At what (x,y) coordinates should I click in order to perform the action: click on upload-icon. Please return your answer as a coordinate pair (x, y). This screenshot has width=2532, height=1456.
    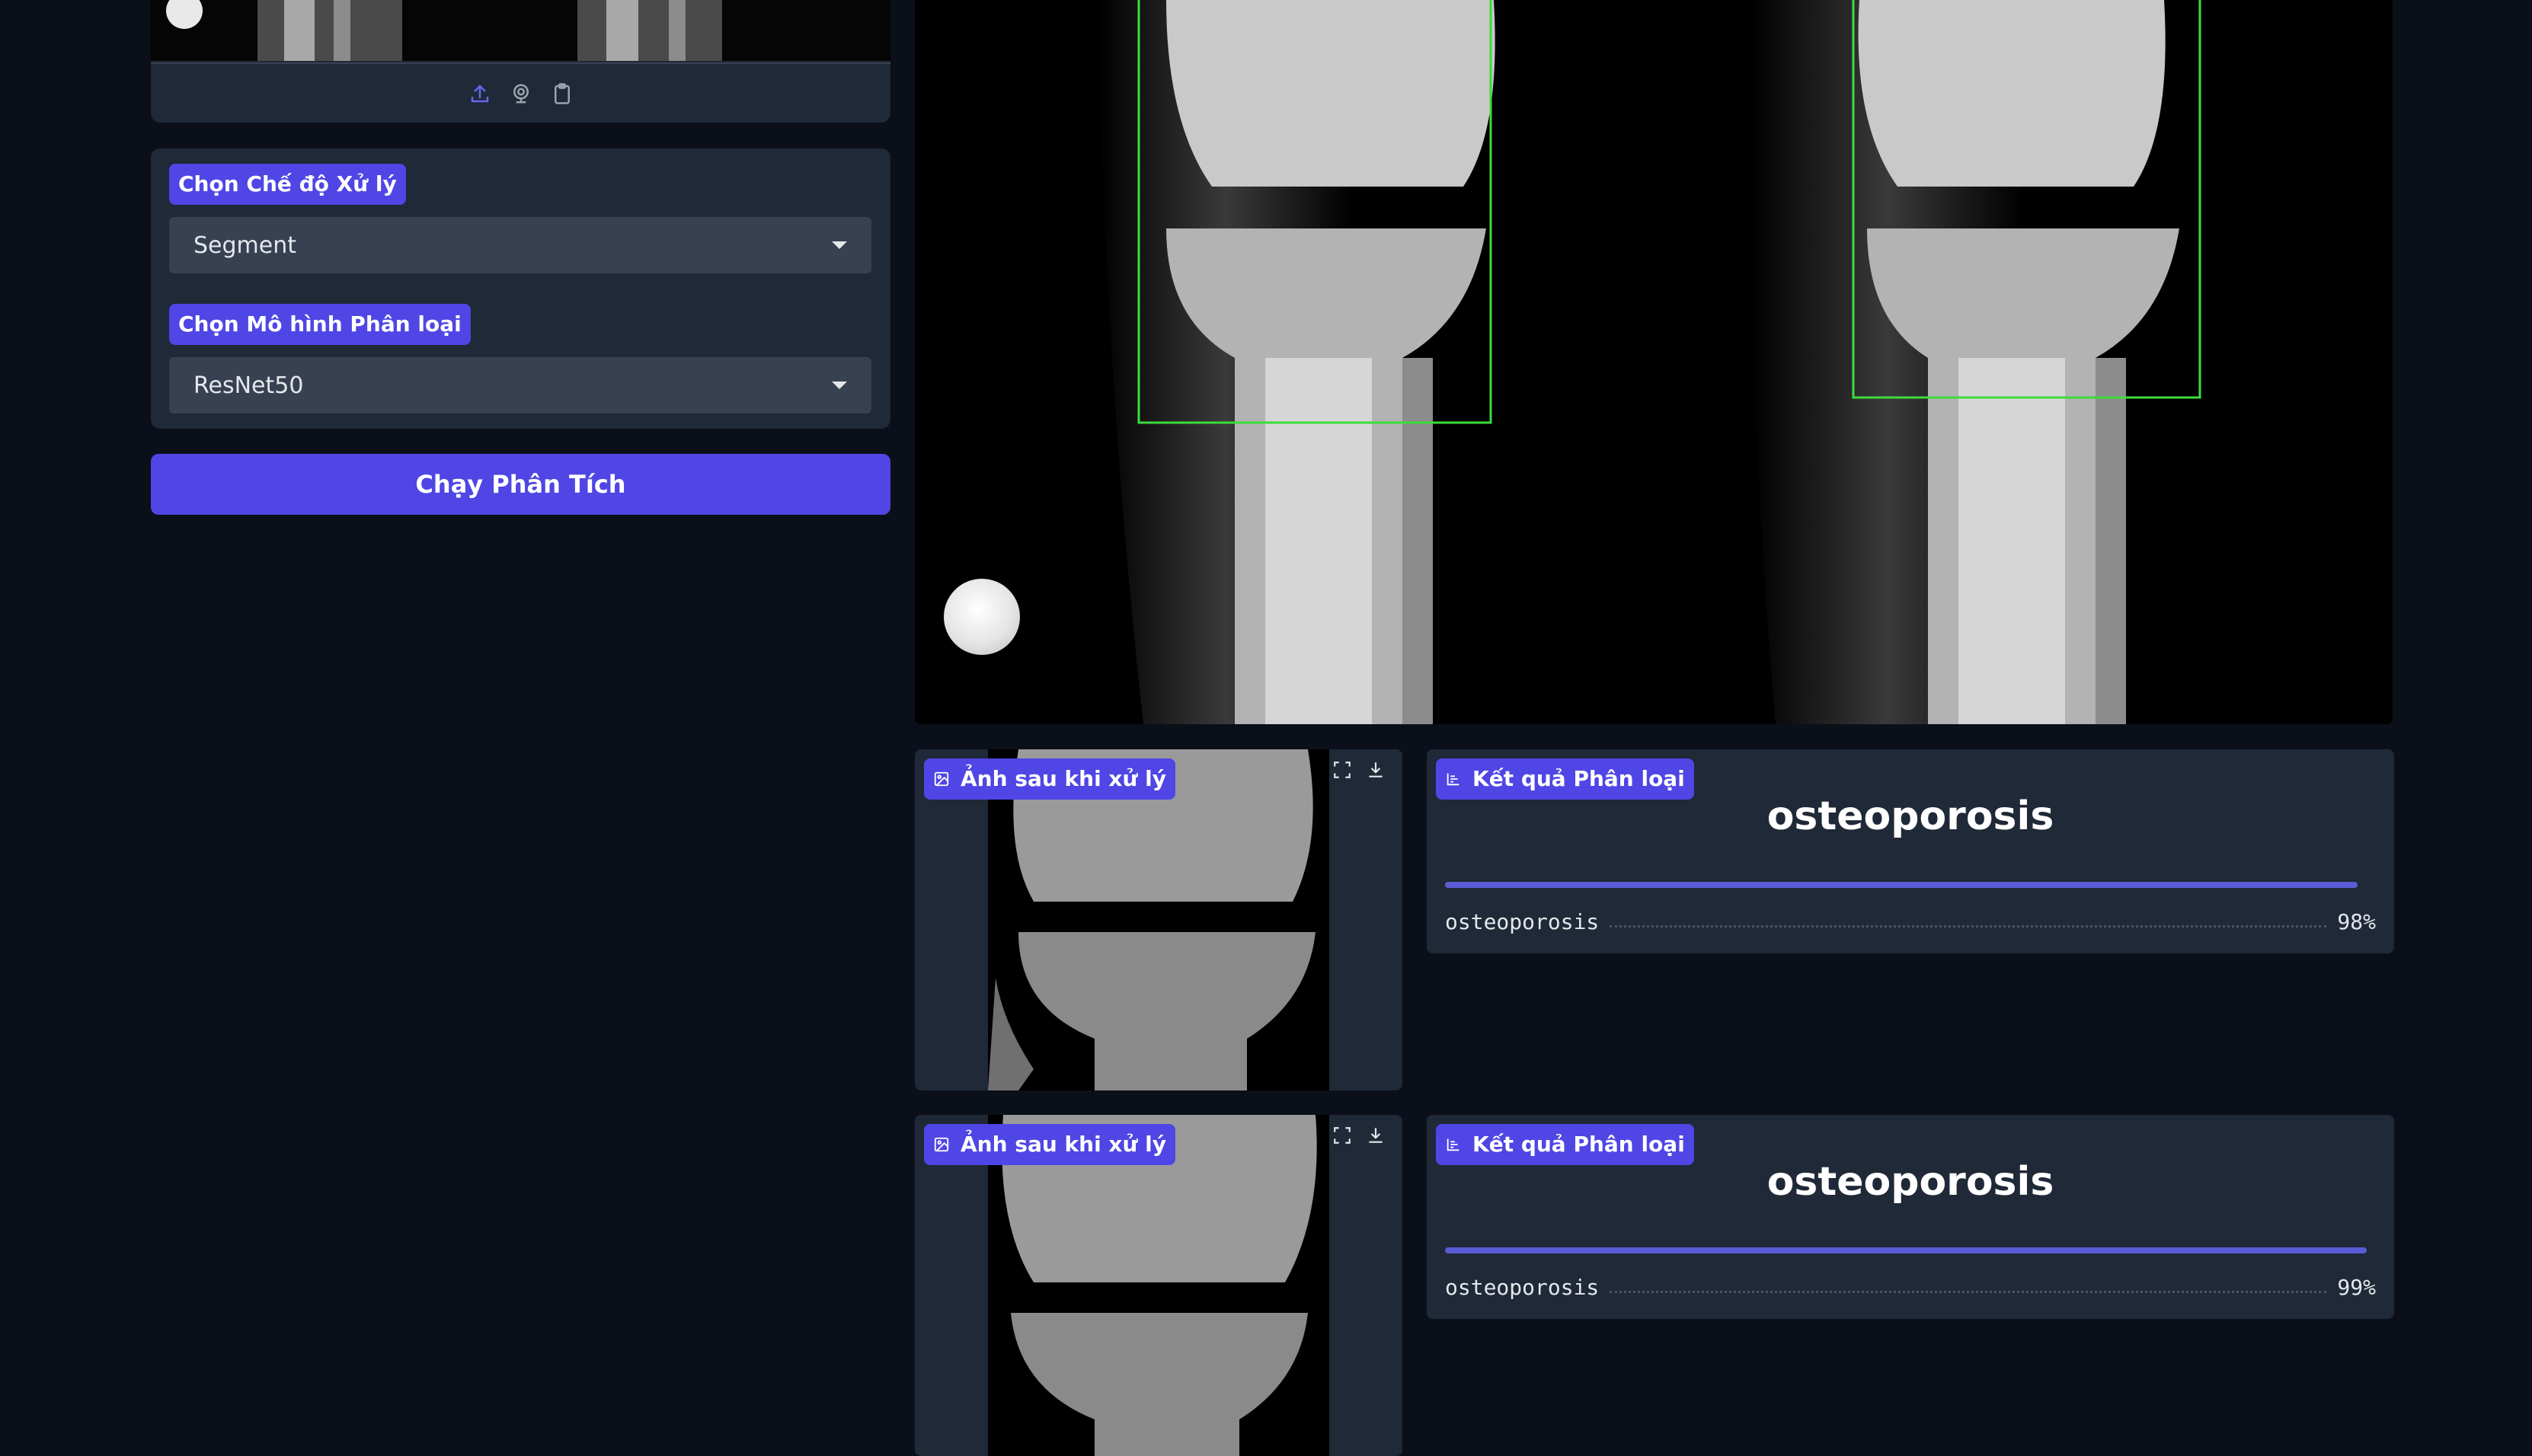
    Looking at the image, I should click on (480, 93).